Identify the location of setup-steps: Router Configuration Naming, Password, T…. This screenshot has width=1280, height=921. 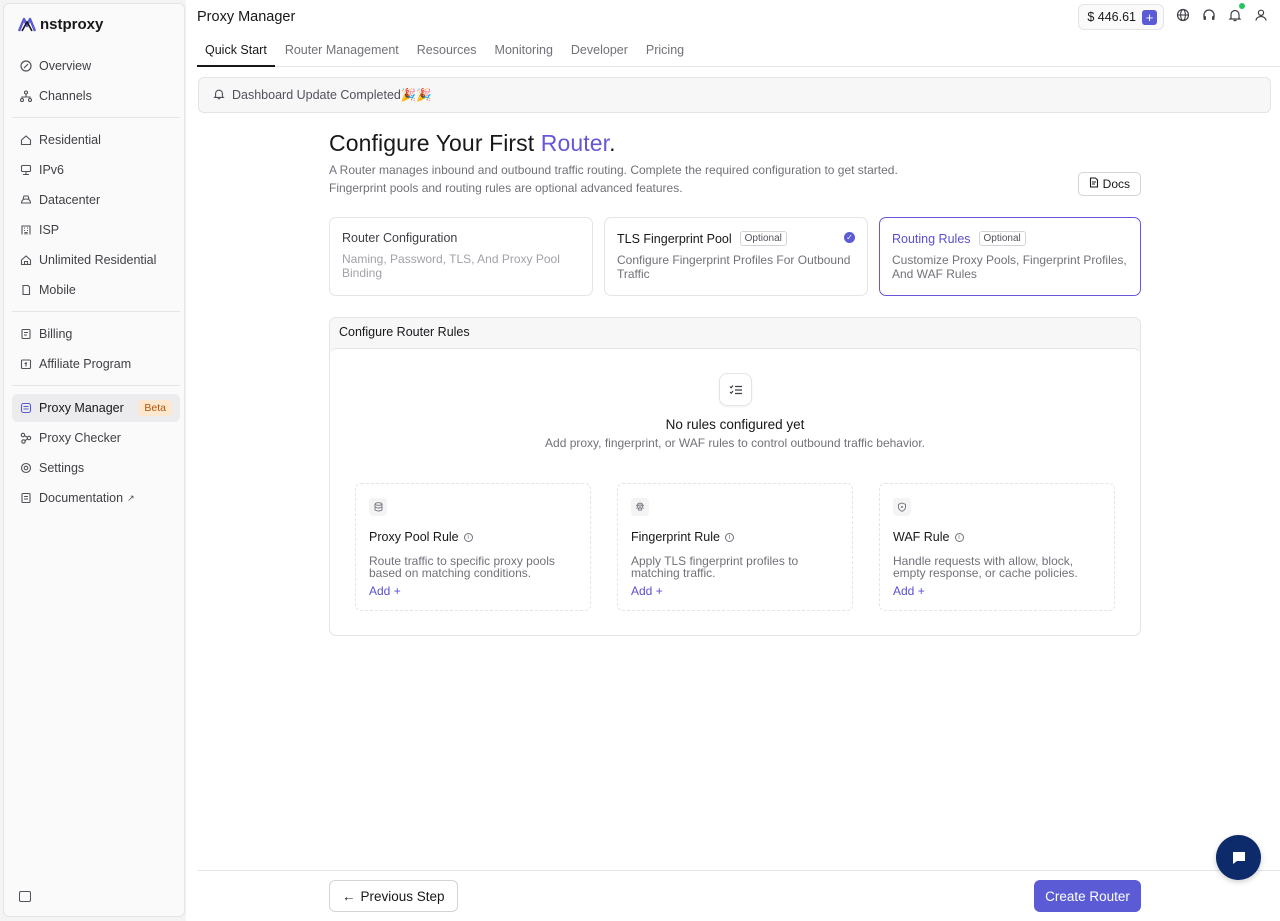
(735, 256).